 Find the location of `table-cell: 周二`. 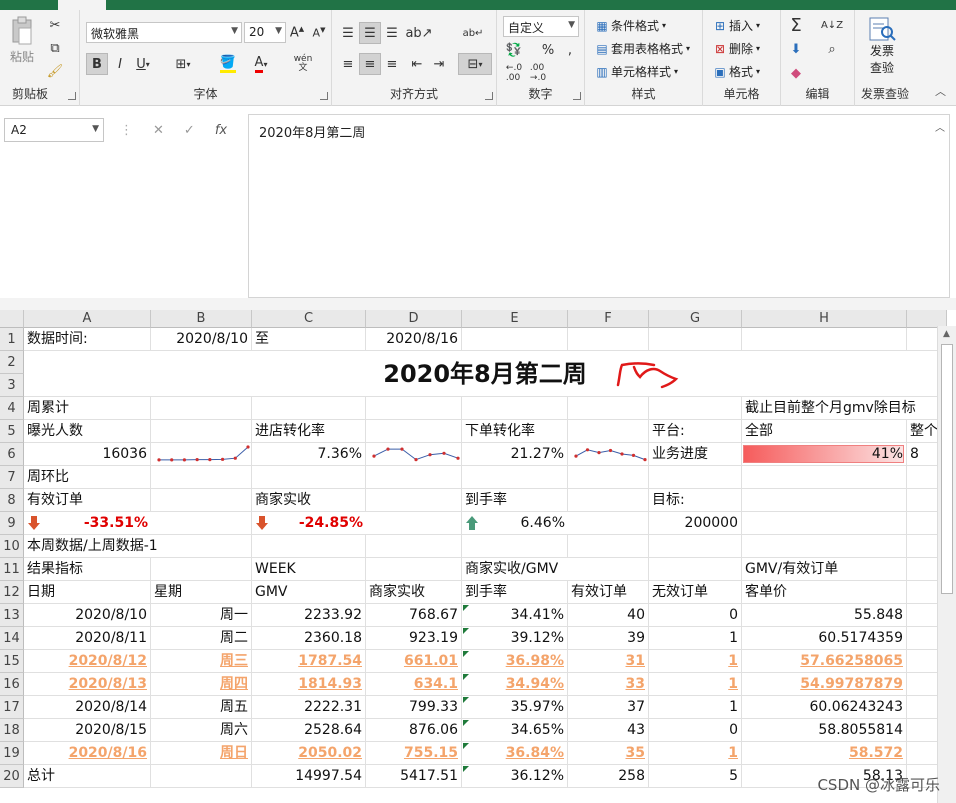

table-cell: 周二 is located at coordinates (201, 638).